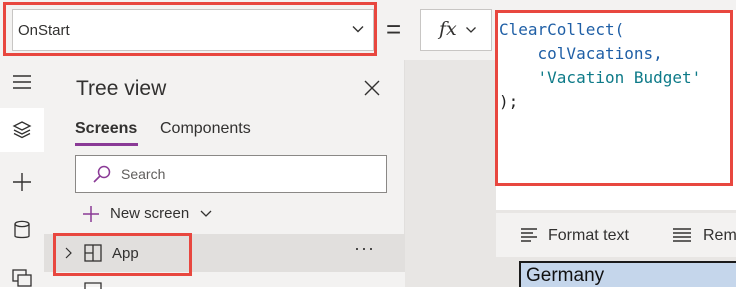 The image size is (736, 300). I want to click on rail-data, so click(22, 230).